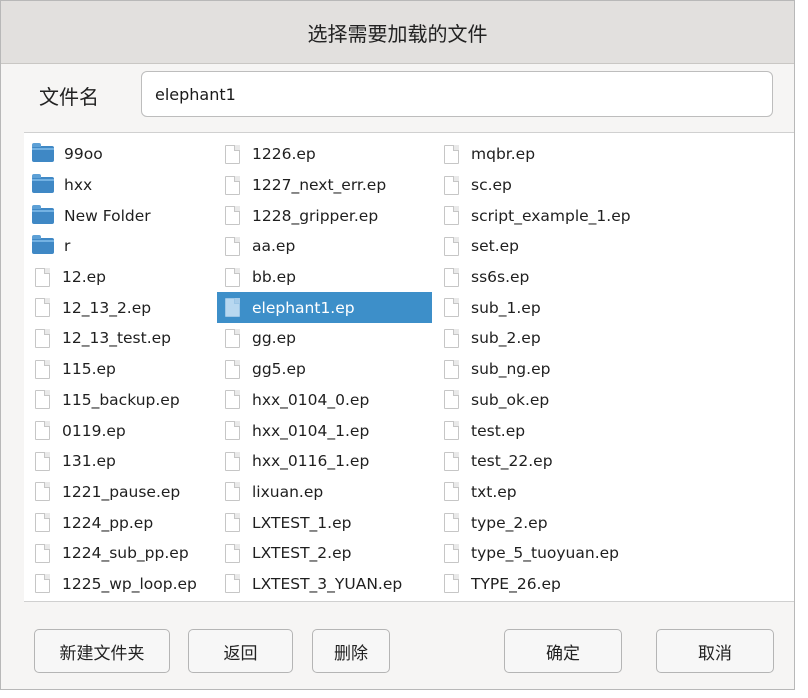  I want to click on file-item: 115.ep, so click(122, 369).